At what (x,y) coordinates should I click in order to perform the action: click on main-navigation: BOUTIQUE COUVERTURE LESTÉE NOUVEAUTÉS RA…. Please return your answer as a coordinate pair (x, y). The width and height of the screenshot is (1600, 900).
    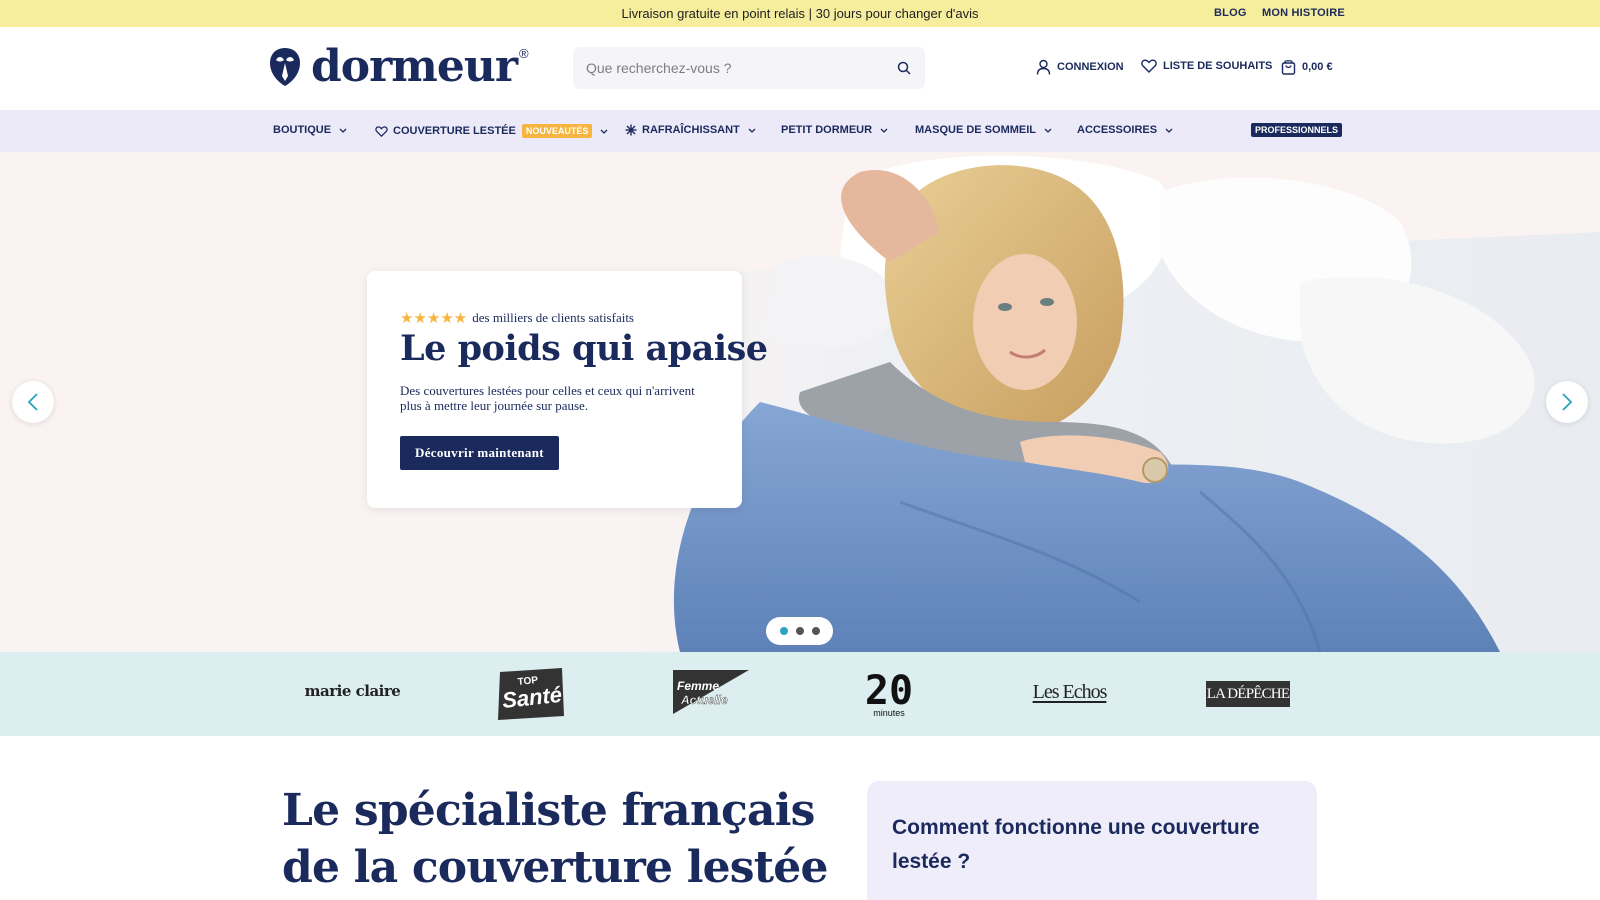
    Looking at the image, I should click on (800, 131).